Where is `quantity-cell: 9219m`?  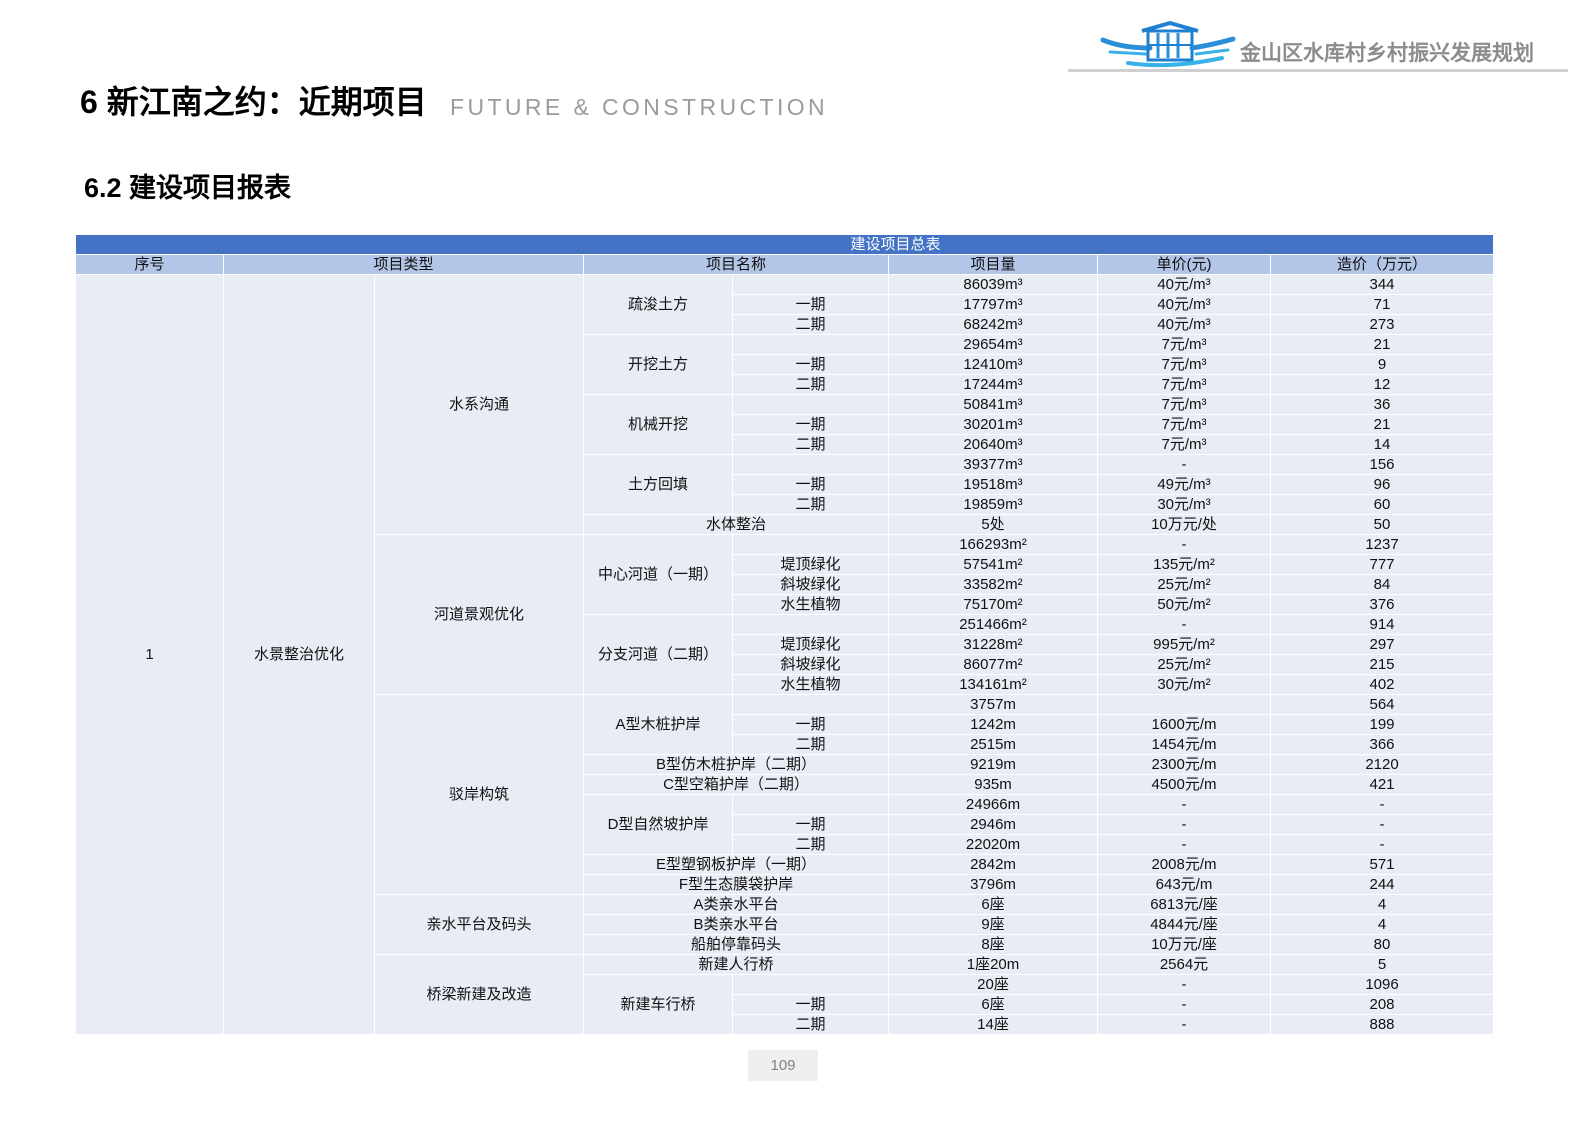
quantity-cell: 9219m is located at coordinates (993, 764).